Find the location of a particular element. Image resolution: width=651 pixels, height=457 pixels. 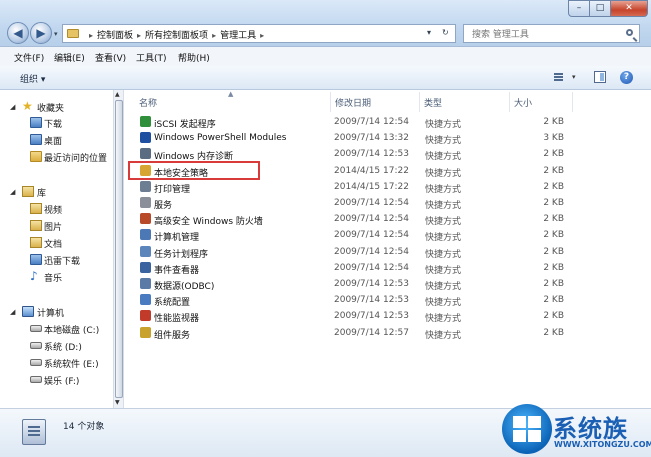

column-header-name: 名称 is located at coordinates (148, 102).